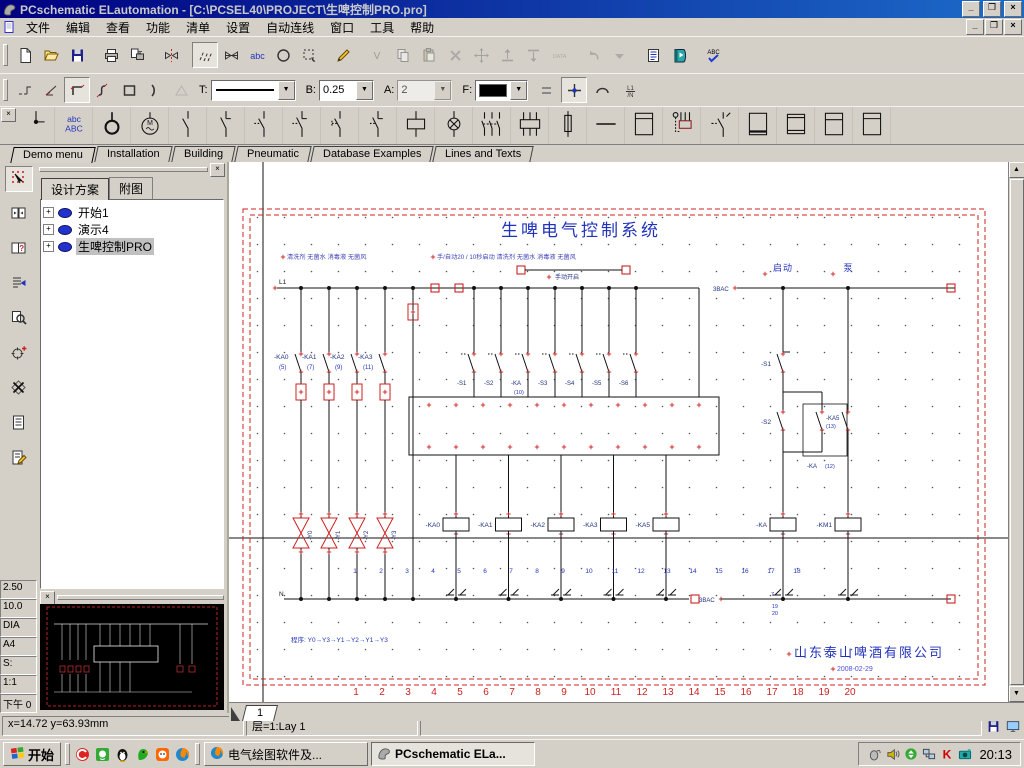  I want to click on edit-doc-button, so click(19, 459).